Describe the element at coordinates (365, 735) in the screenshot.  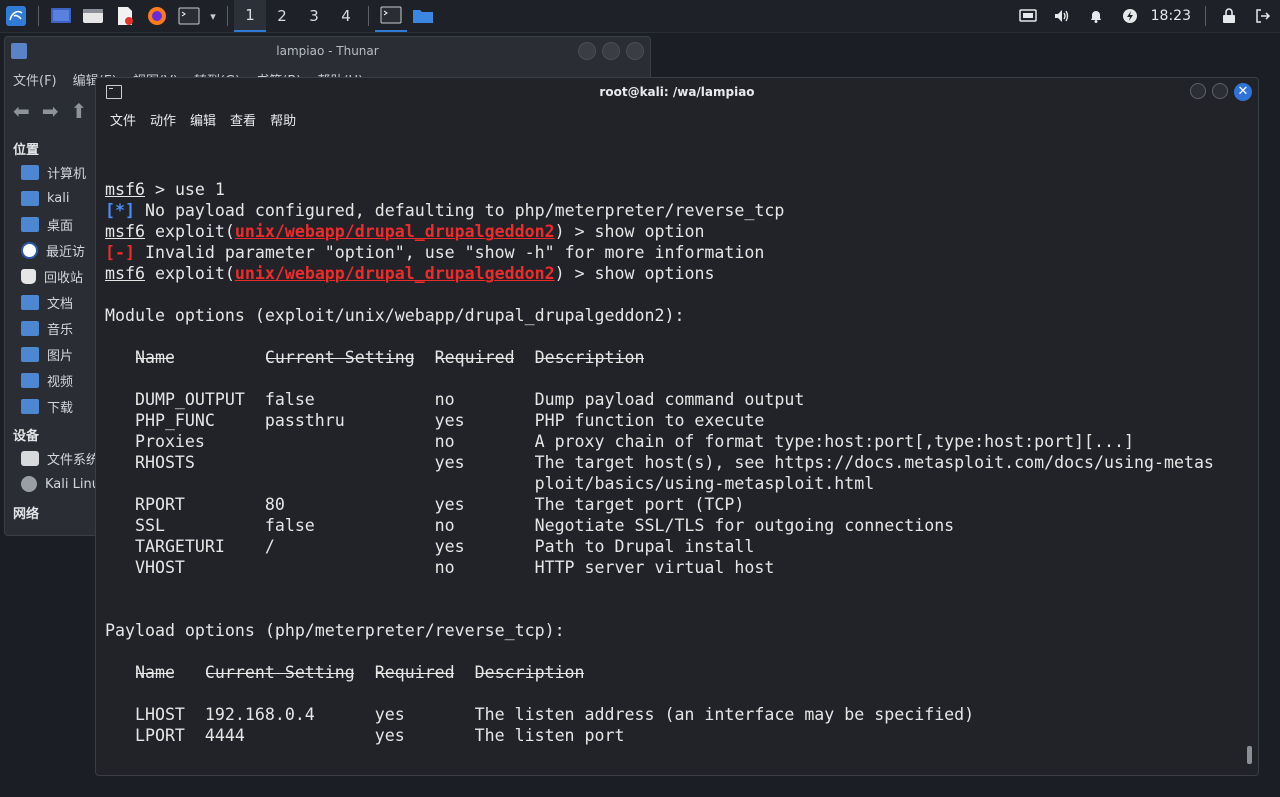
I see `table-row: LPORT 4444 yes The listen port` at that location.